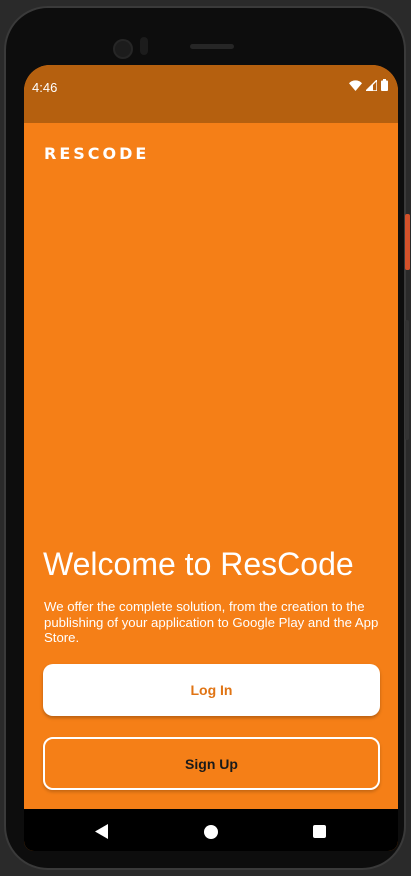 The image size is (411, 876). I want to click on recents-icon, so click(319, 831).